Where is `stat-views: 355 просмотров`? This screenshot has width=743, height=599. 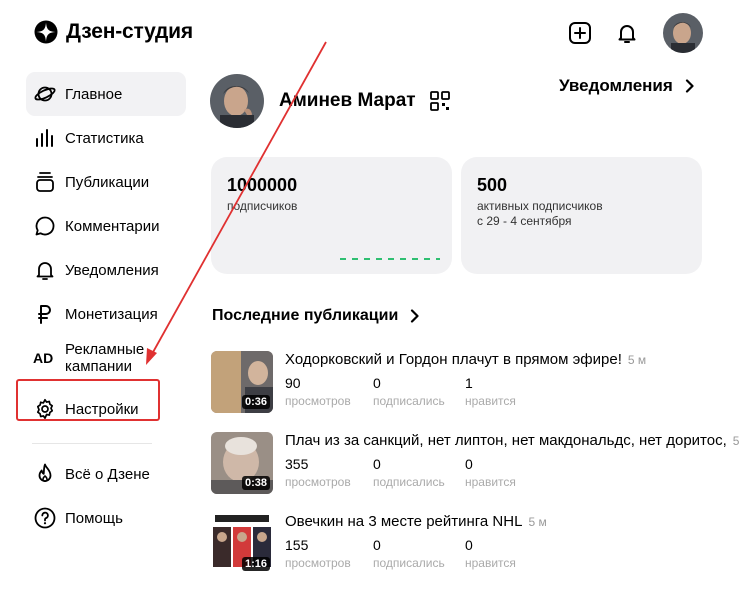
stat-views: 355 просмотров is located at coordinates (318, 472).